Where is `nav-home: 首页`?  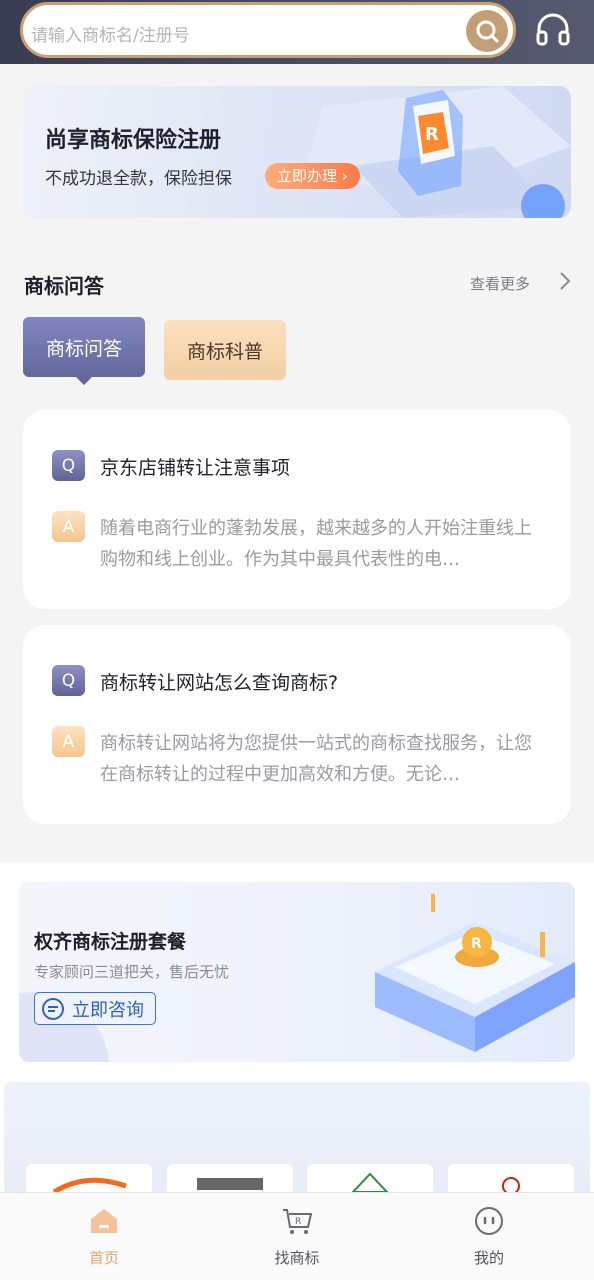
nav-home: 首页 is located at coordinates (104, 1236).